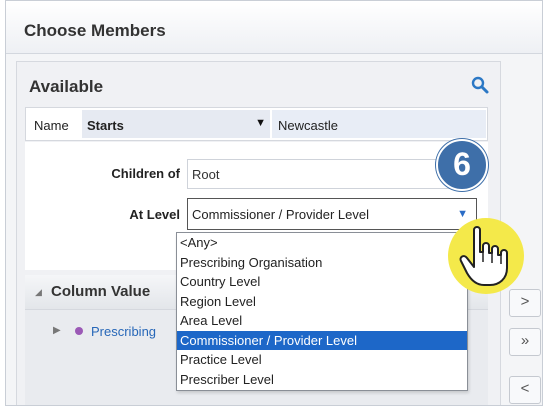  Describe the element at coordinates (322, 263) in the screenshot. I see `dropdown-option: Prescribing Organisation` at that location.